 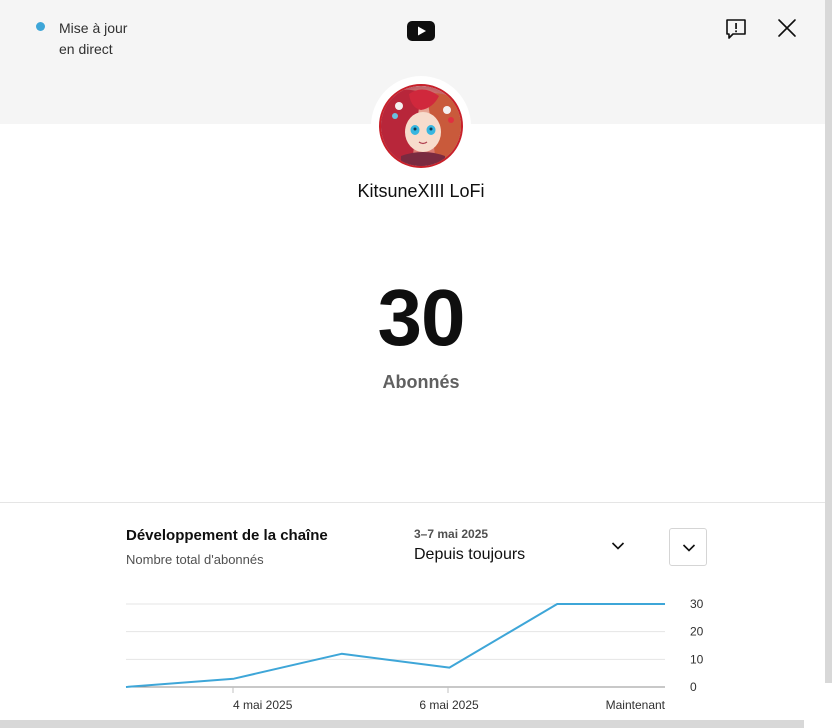 What do you see at coordinates (697, 659) in the screenshot?
I see `y-tick-label: 10` at bounding box center [697, 659].